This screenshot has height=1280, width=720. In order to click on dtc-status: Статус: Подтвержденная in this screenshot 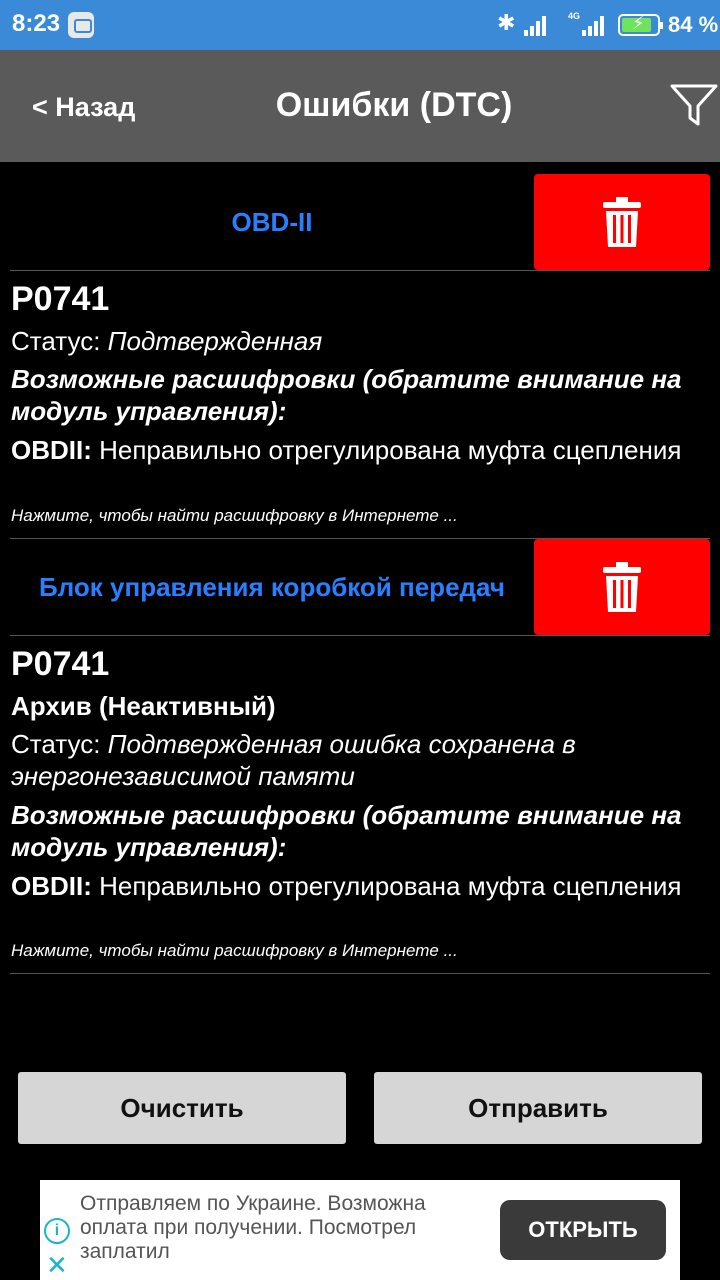, I will do `click(356, 341)`.